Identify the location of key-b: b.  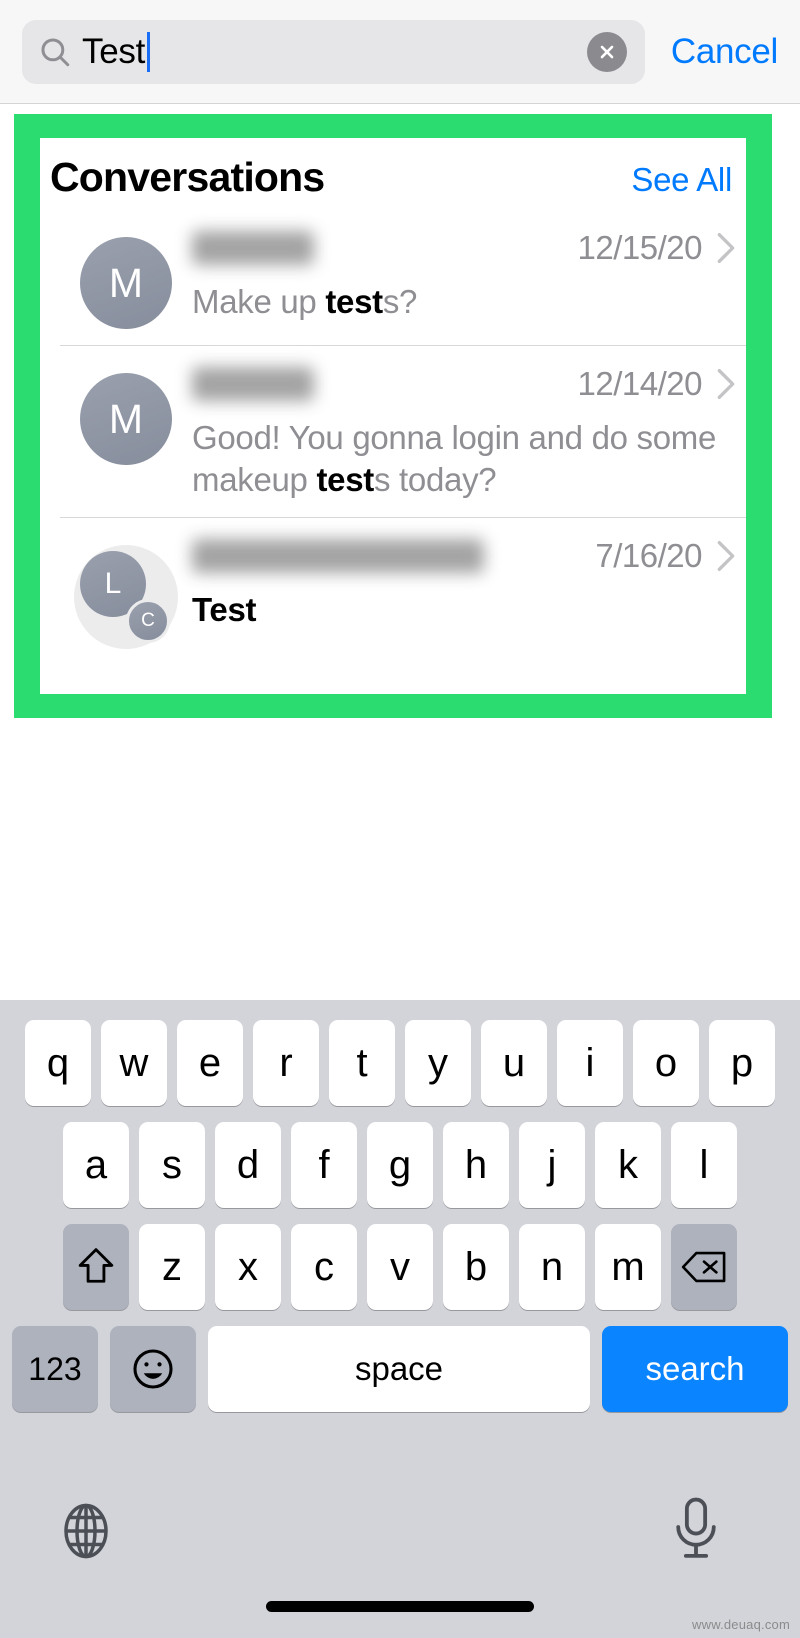
(476, 1267).